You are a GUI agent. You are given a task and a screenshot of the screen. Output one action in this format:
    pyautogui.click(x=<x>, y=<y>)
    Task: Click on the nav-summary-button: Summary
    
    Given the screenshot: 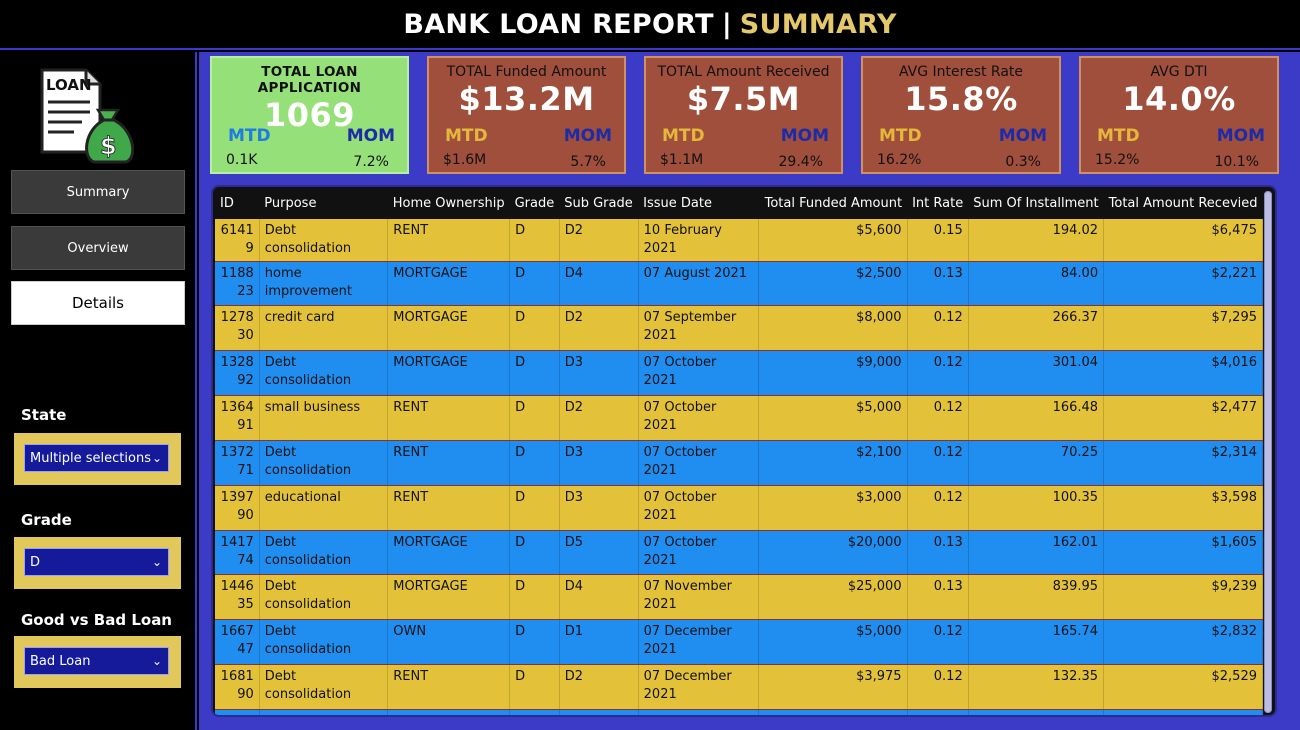 What is the action you would take?
    pyautogui.click(x=98, y=192)
    